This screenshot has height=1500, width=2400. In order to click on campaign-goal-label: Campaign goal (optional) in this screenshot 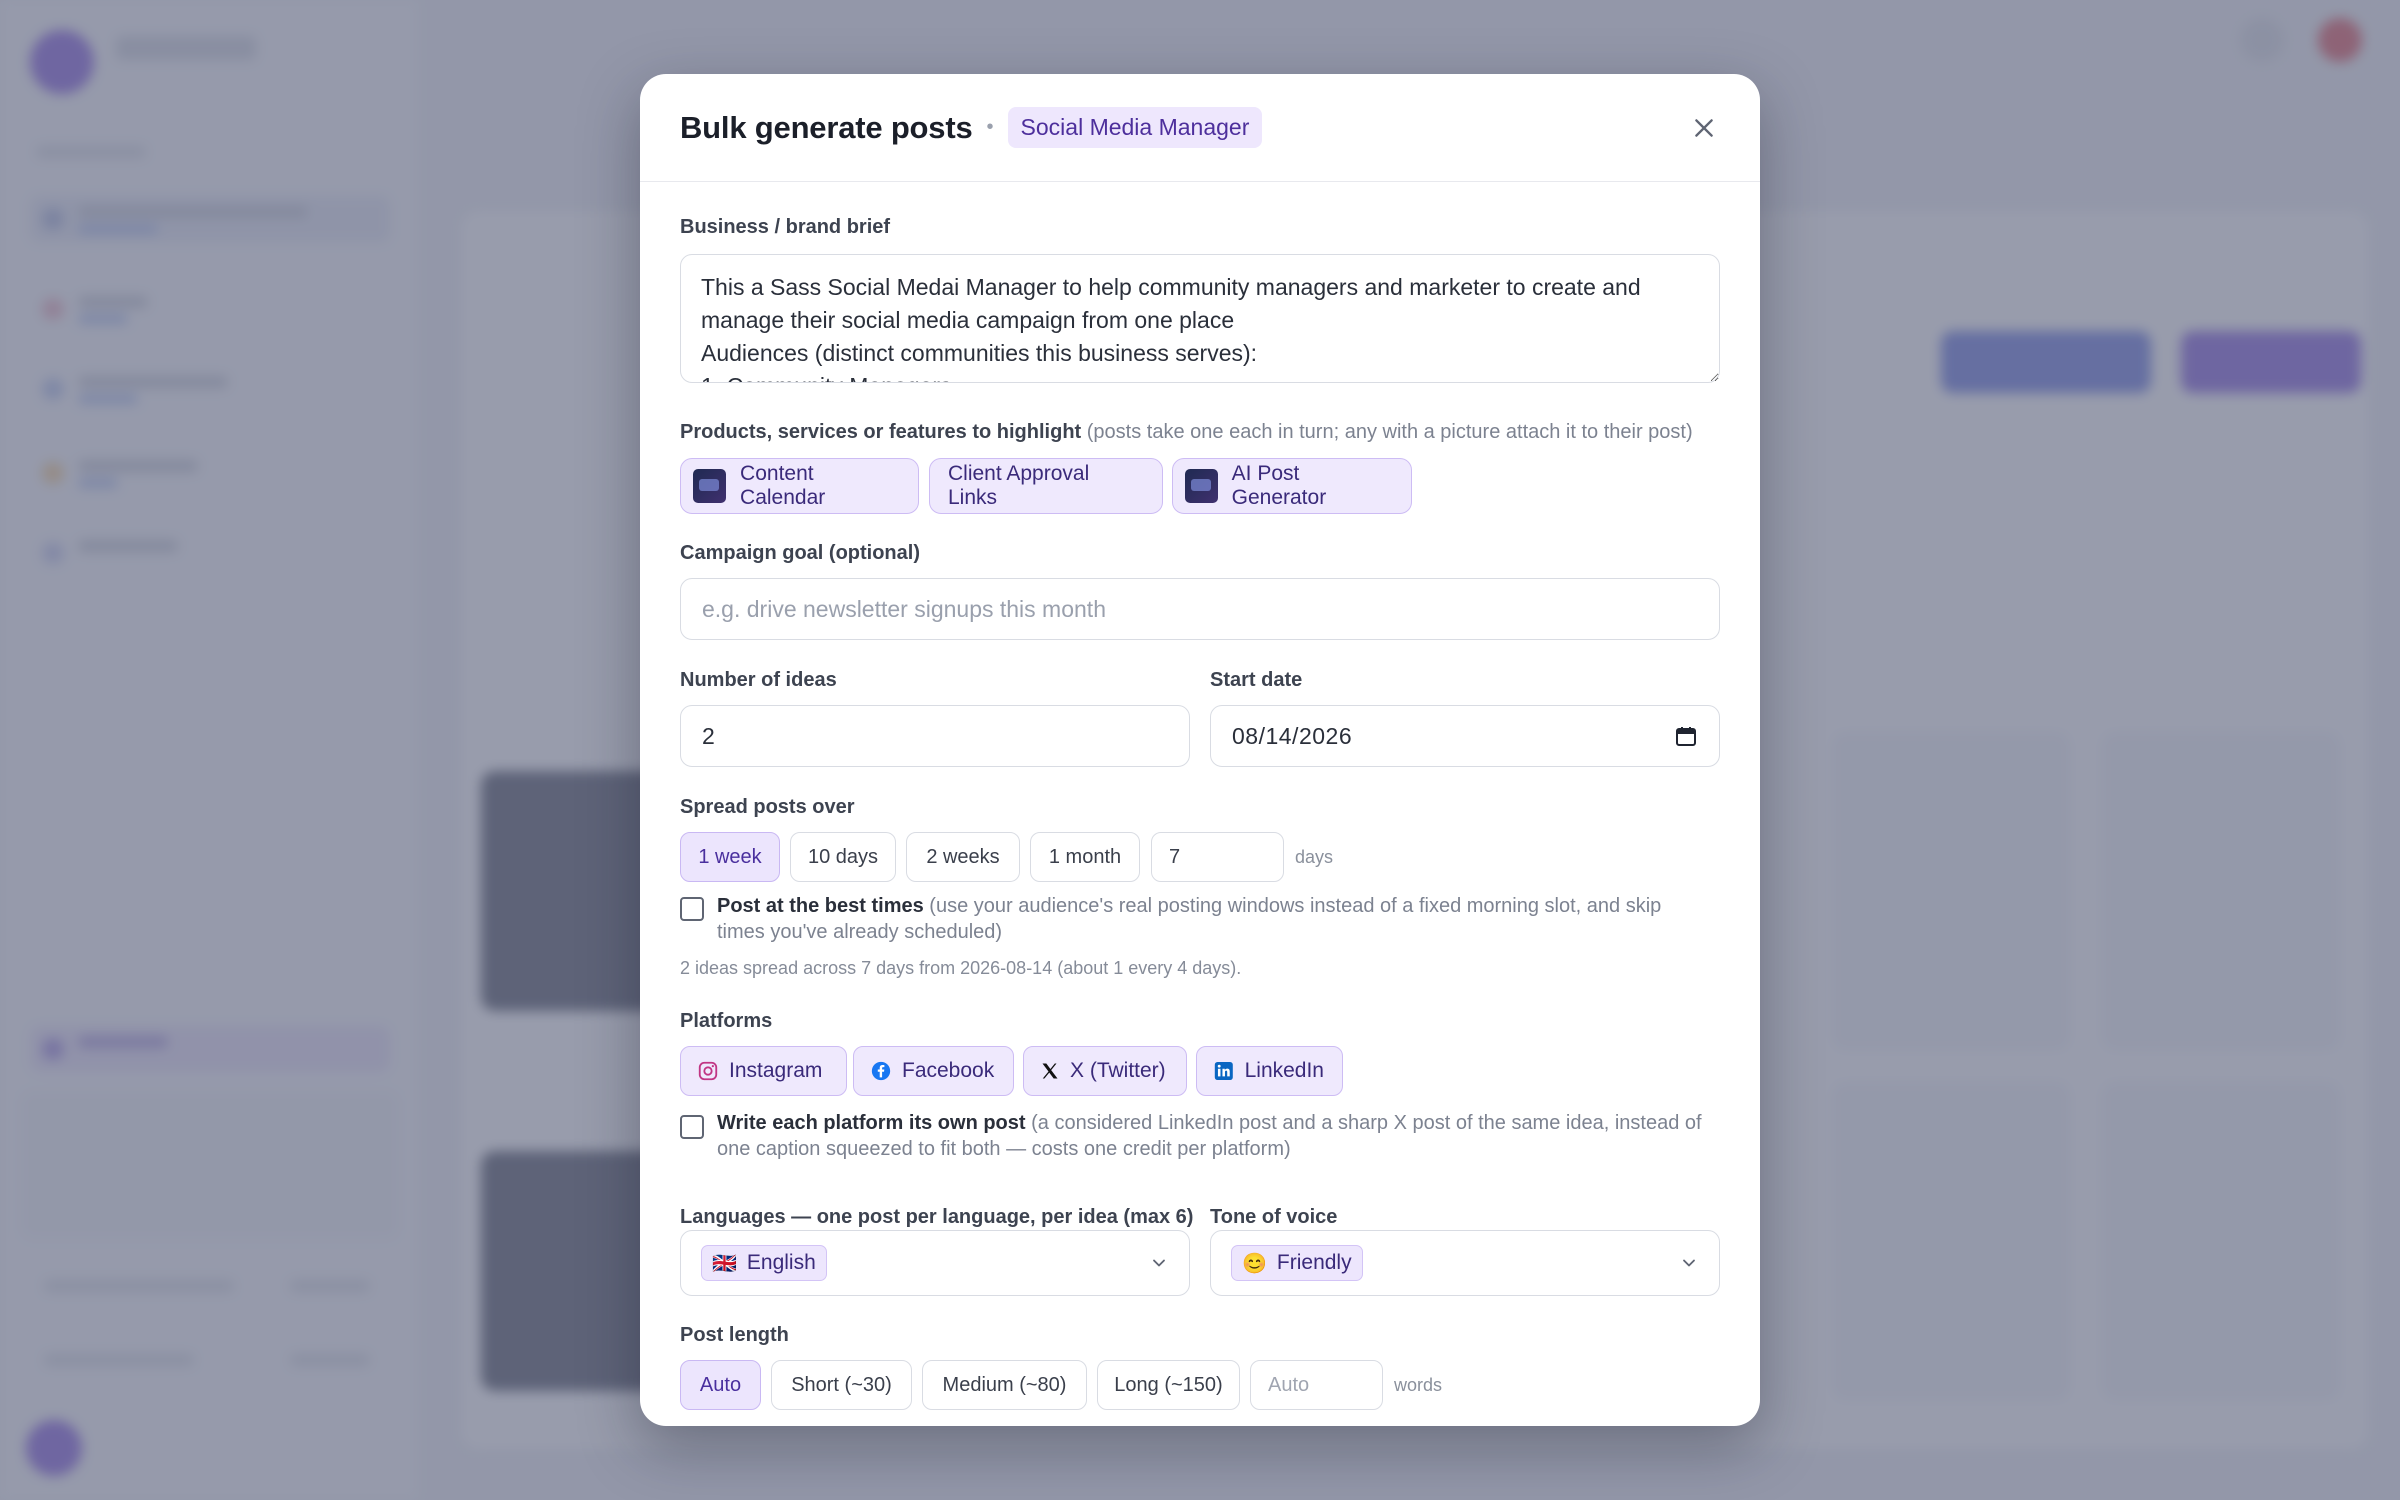, I will do `click(800, 553)`.